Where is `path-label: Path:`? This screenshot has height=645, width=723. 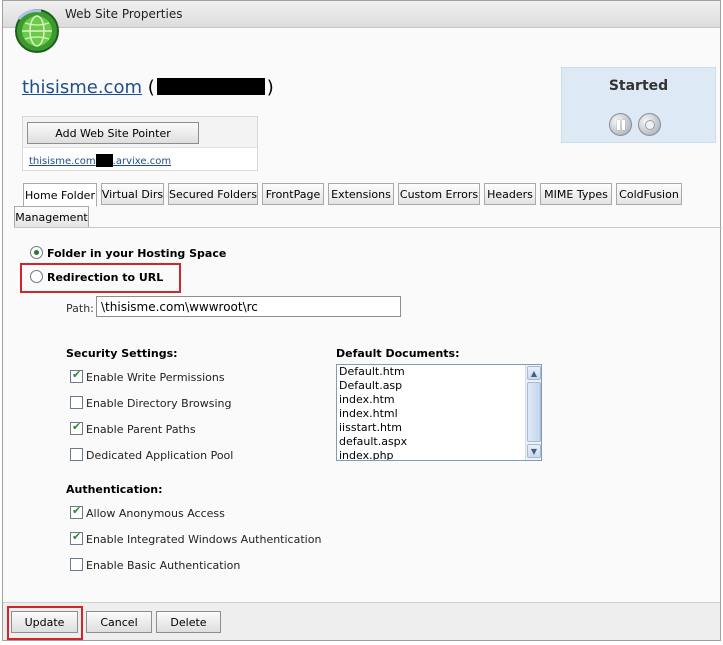 path-label: Path: is located at coordinates (80, 308).